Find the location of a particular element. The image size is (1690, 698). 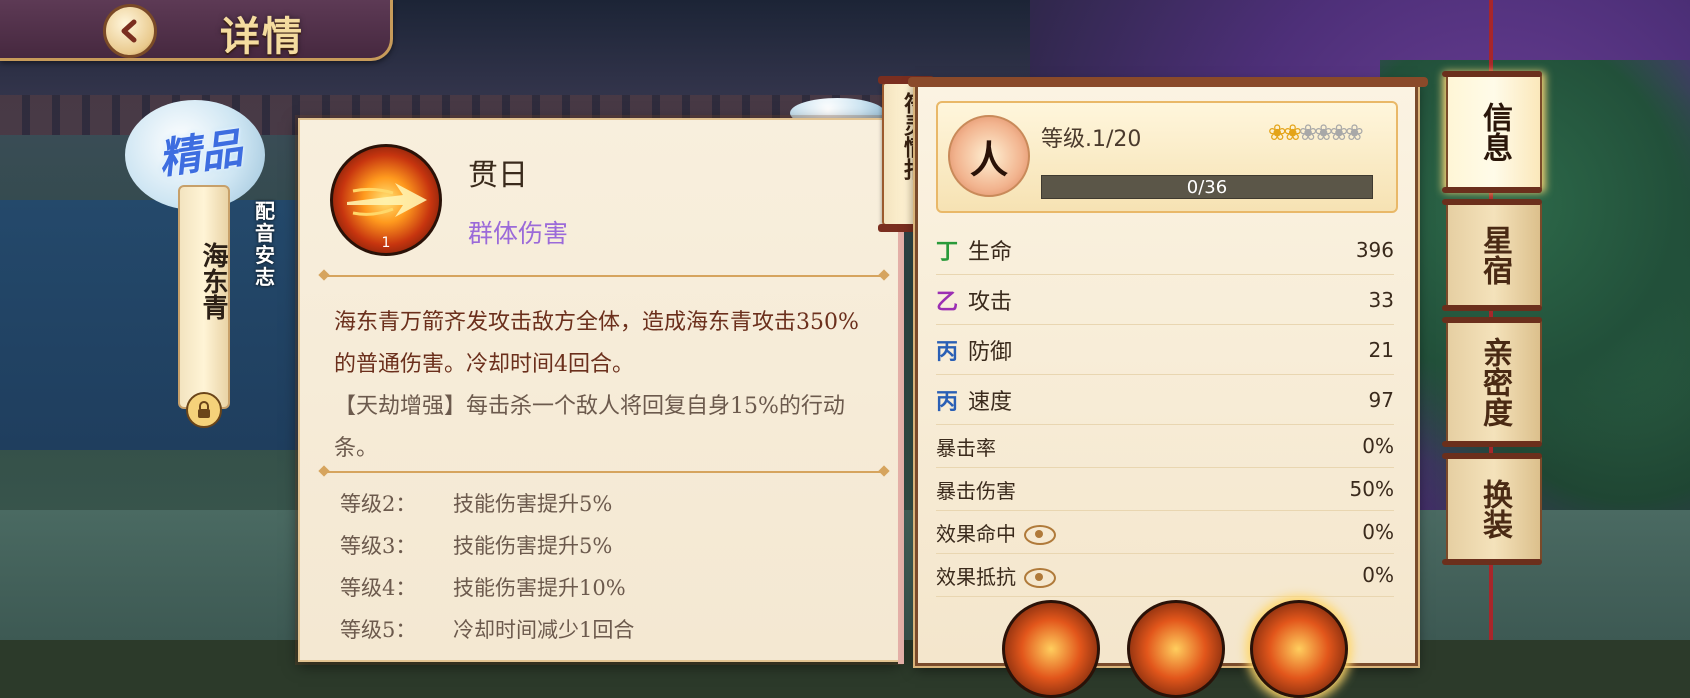

stat-row-attack: 乙 攻击 33 is located at coordinates (1165, 300).